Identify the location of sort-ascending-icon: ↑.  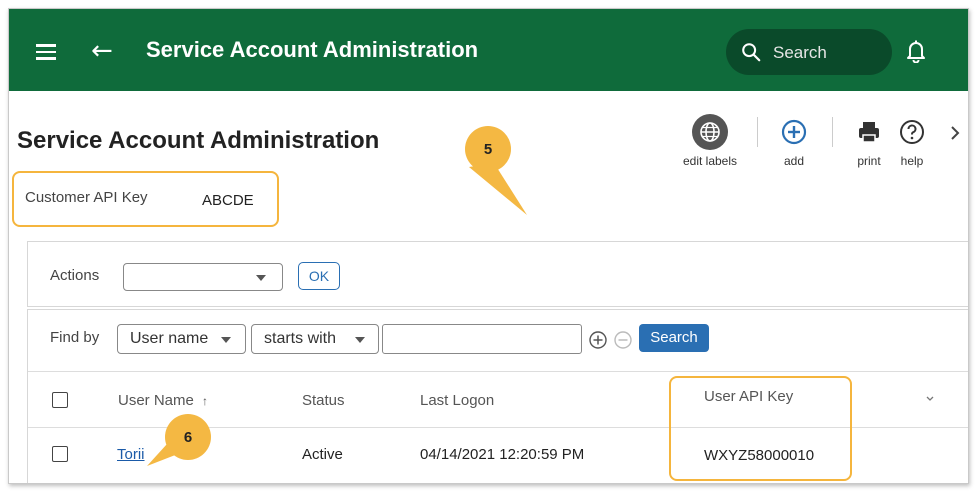
(205, 401).